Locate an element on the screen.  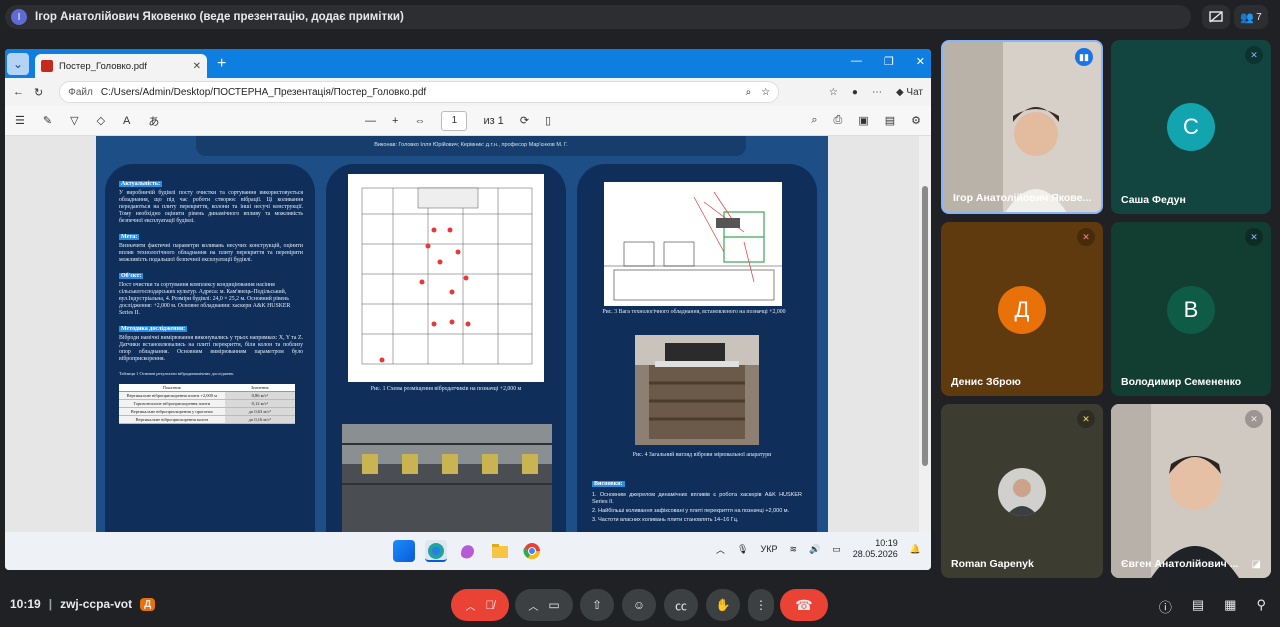
present-button: ⇧ is located at coordinates (597, 605).